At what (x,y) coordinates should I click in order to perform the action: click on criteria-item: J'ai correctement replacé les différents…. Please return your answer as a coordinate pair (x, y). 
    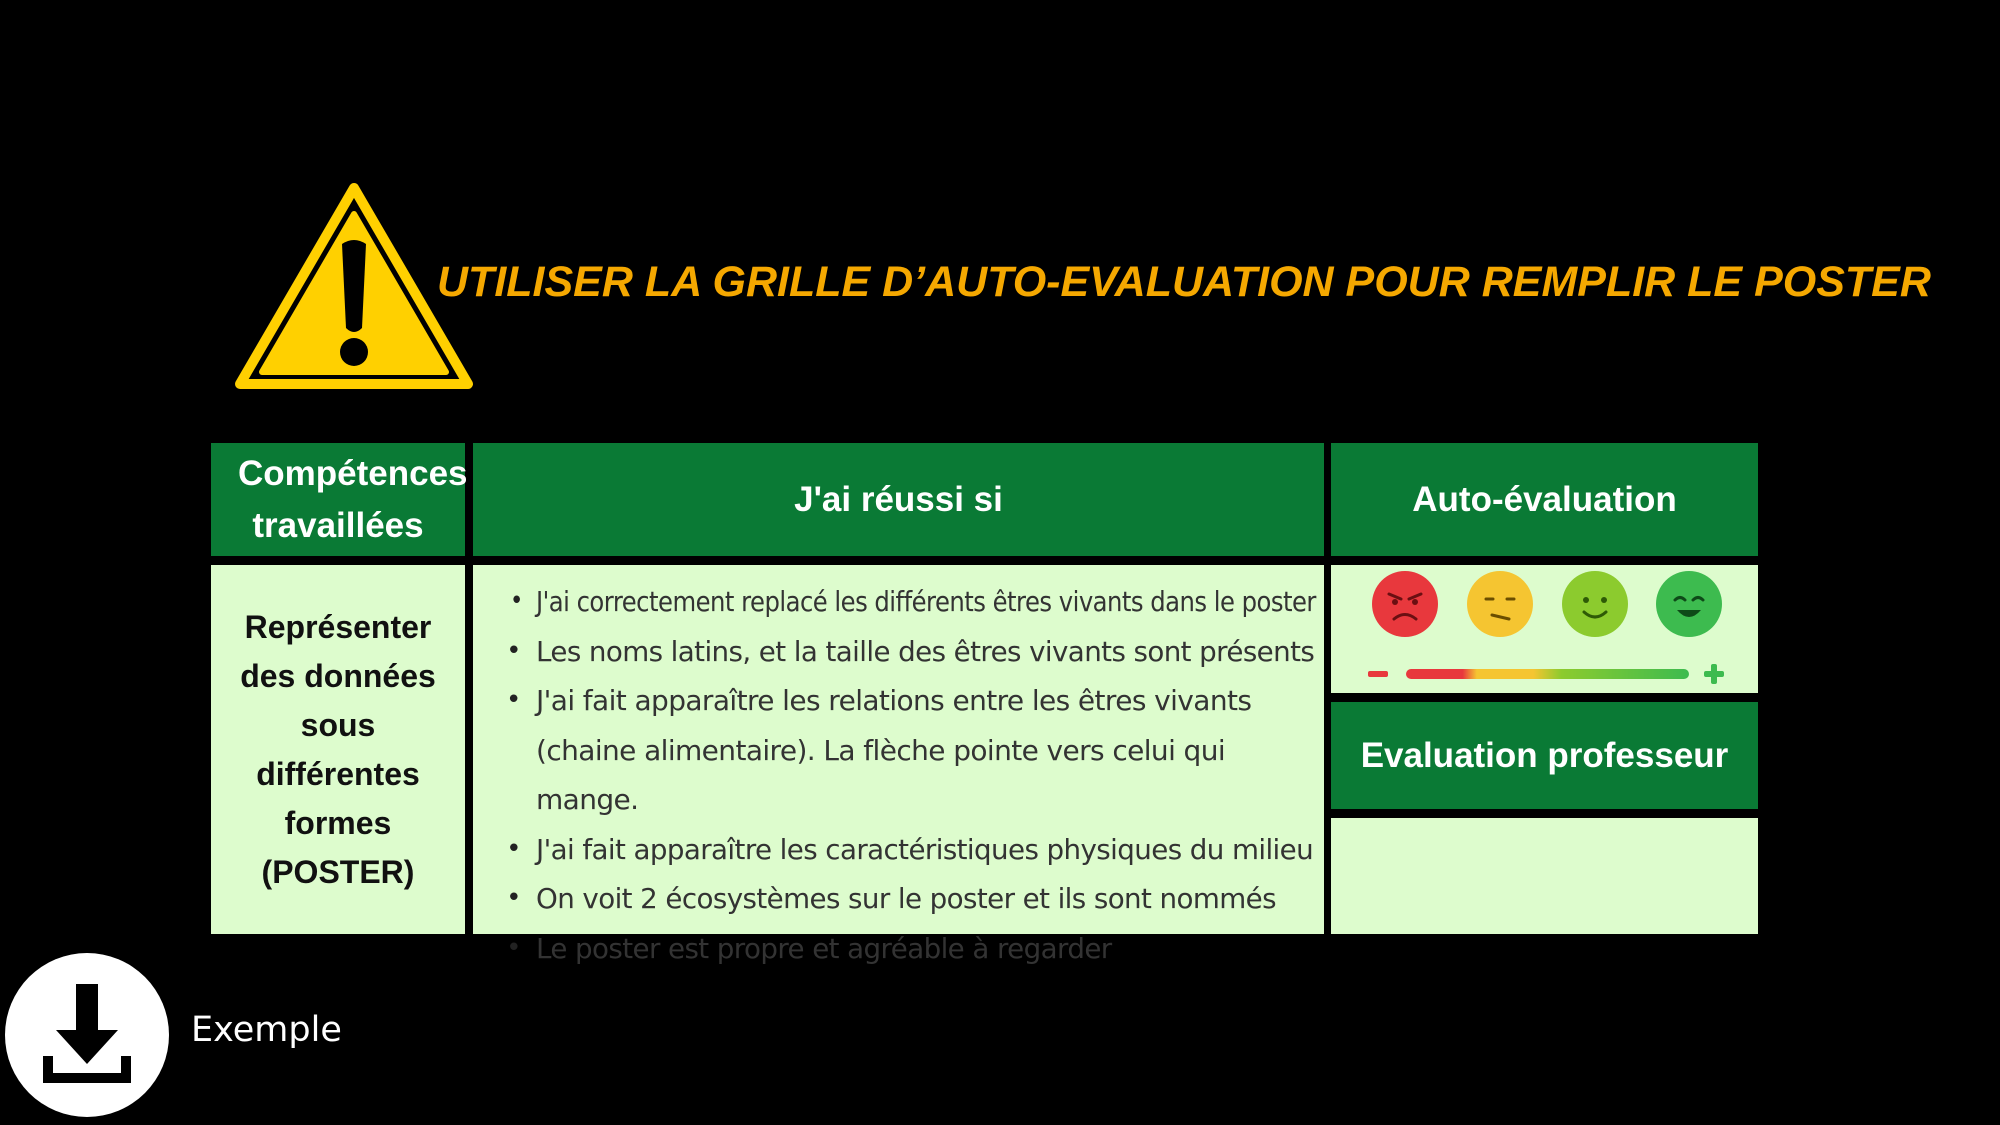
    Looking at the image, I should click on (913, 602).